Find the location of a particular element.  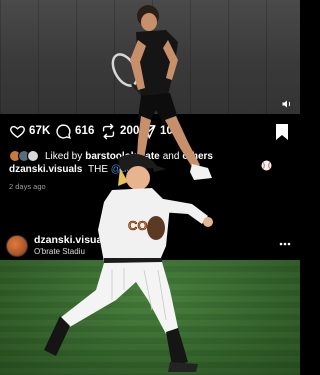

comment-count: 616 is located at coordinates (85, 131).